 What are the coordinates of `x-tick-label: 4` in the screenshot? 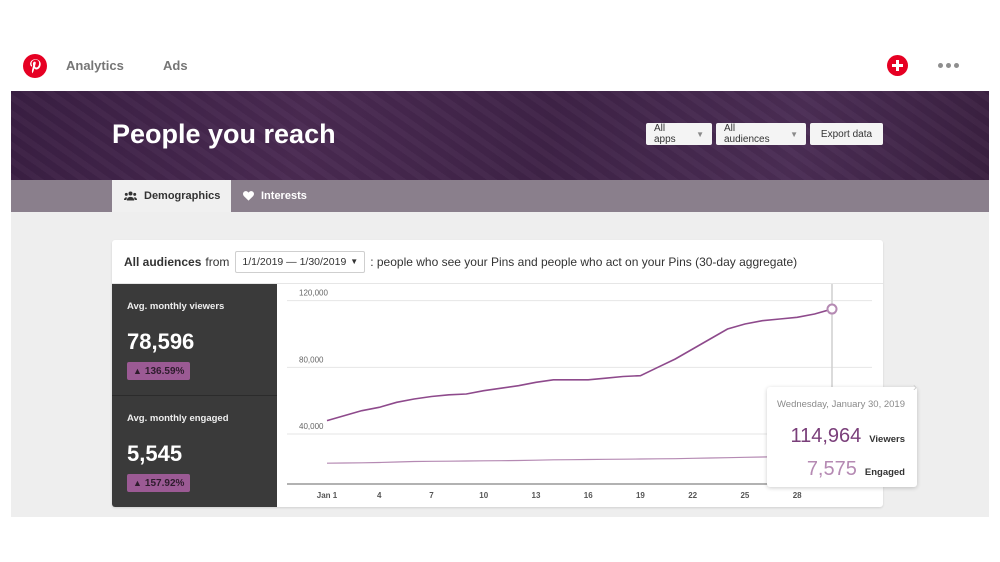 It's located at (379, 495).